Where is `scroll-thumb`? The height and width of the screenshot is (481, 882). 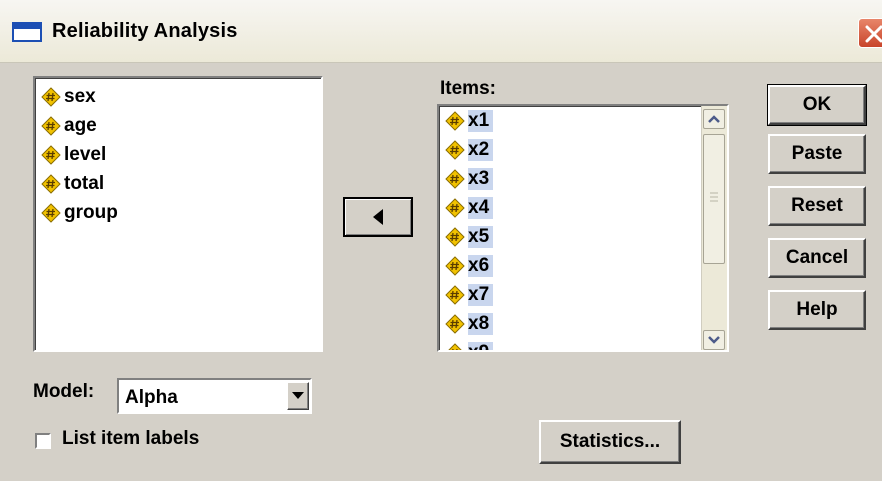
scroll-thumb is located at coordinates (714, 199).